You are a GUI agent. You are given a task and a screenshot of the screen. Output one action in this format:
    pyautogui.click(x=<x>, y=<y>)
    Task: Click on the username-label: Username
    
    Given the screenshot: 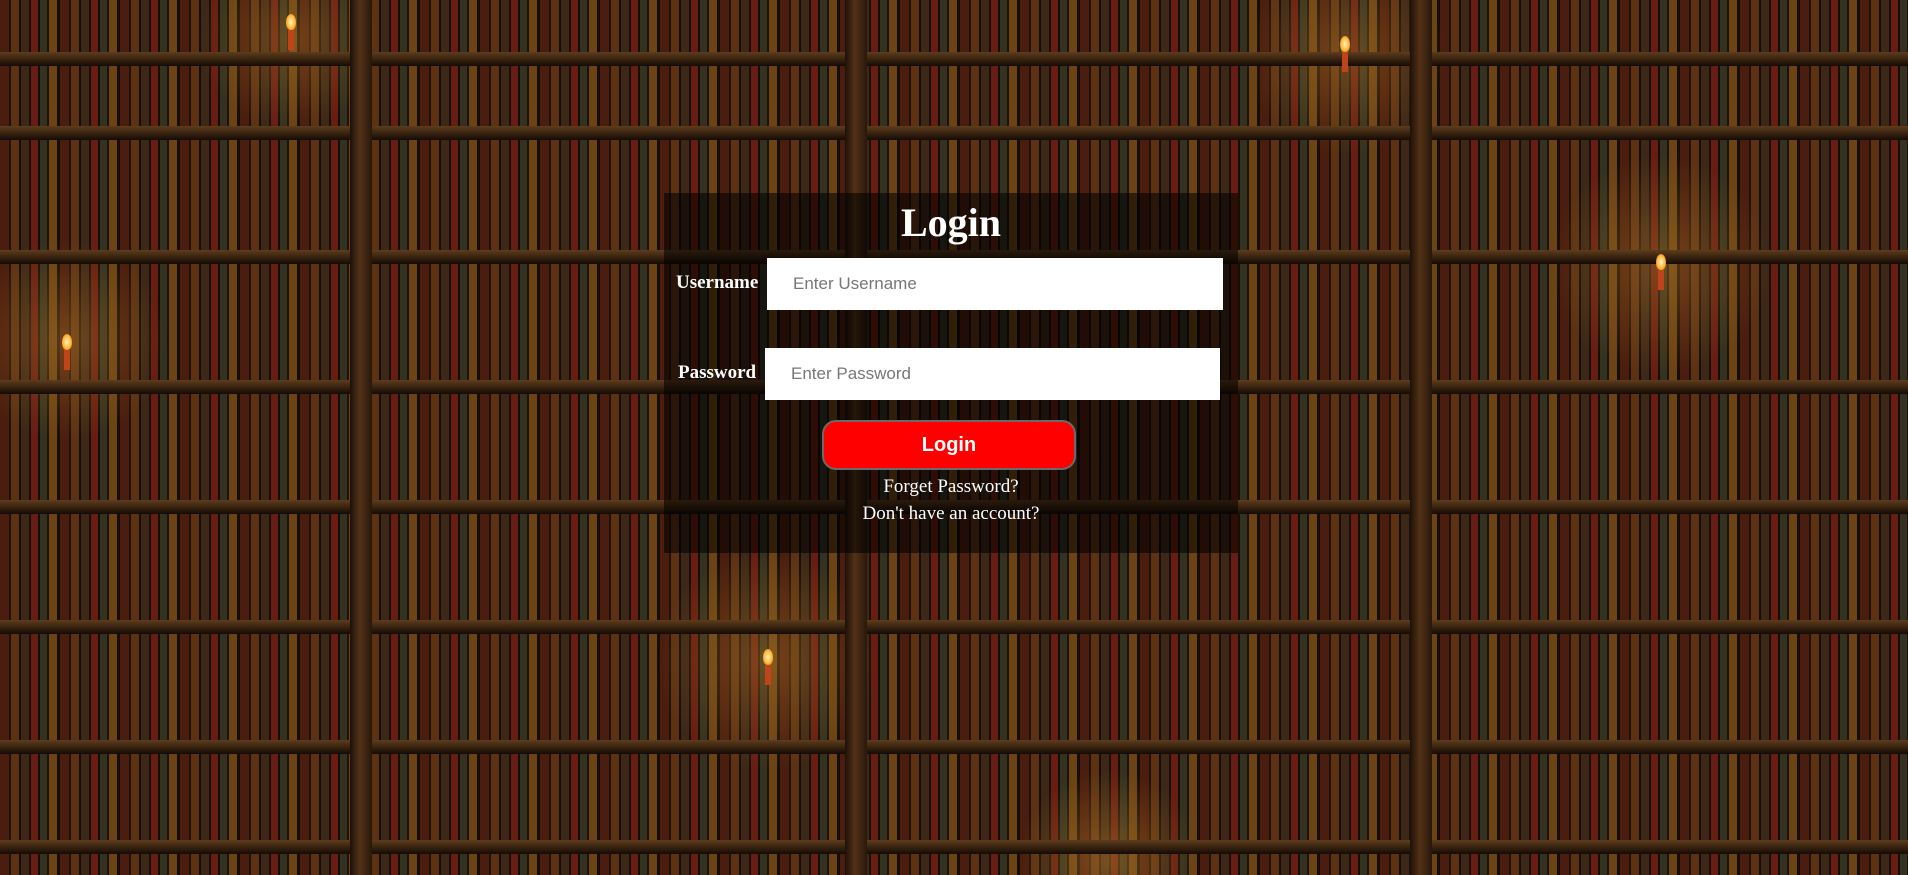 What is the action you would take?
    pyautogui.click(x=717, y=282)
    